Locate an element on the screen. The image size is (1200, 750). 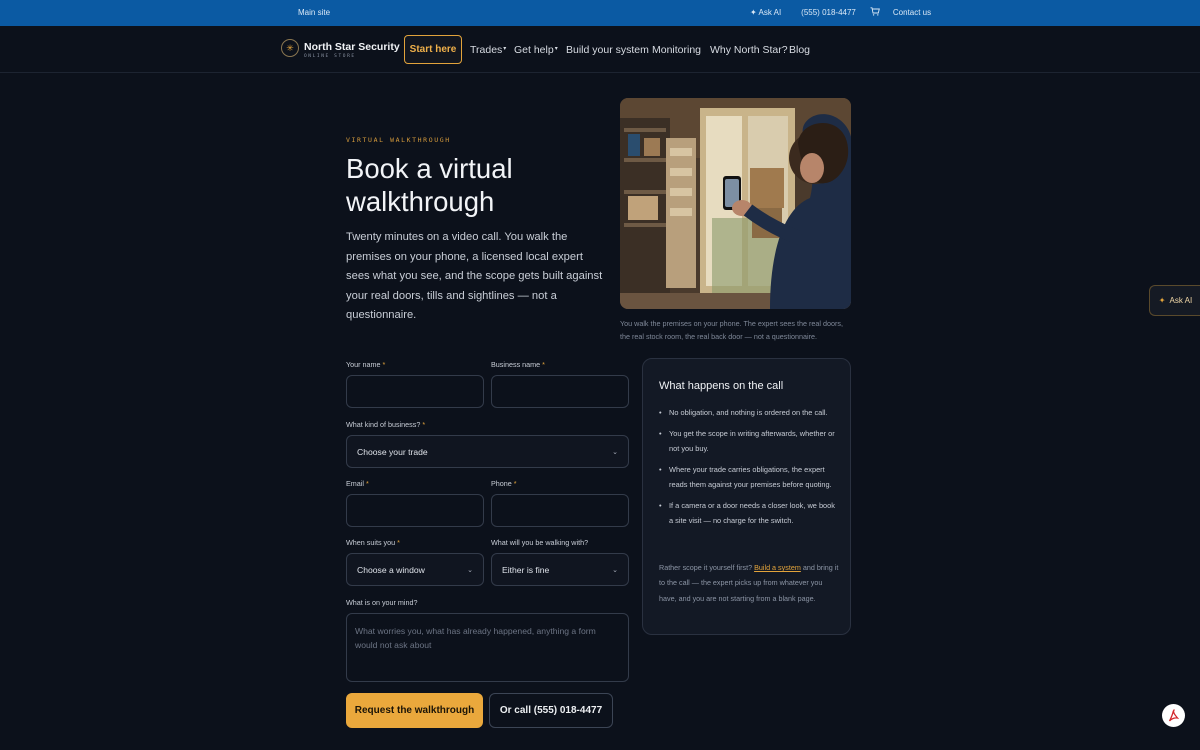
window-select: Choose a window ⌄ is located at coordinates (415, 569).